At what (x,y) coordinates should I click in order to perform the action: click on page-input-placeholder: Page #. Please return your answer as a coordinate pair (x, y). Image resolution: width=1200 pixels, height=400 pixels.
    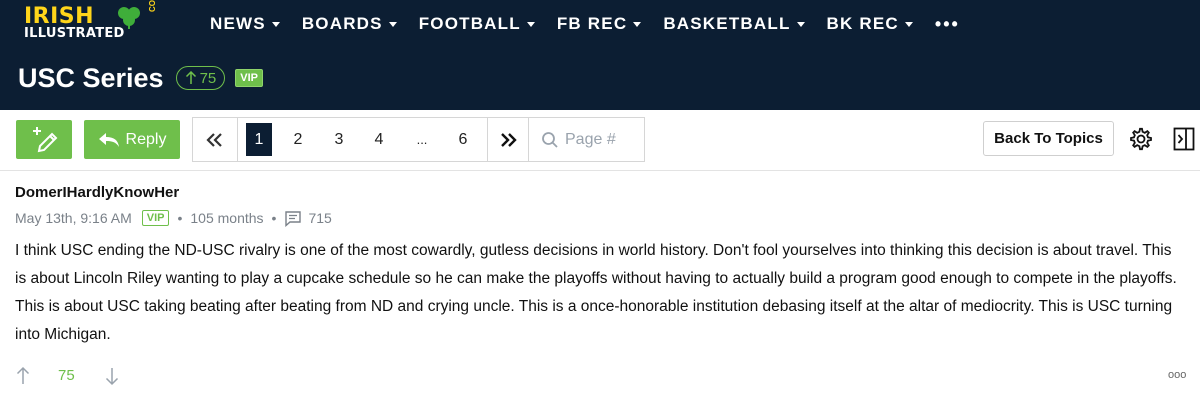
    Looking at the image, I should click on (590, 139).